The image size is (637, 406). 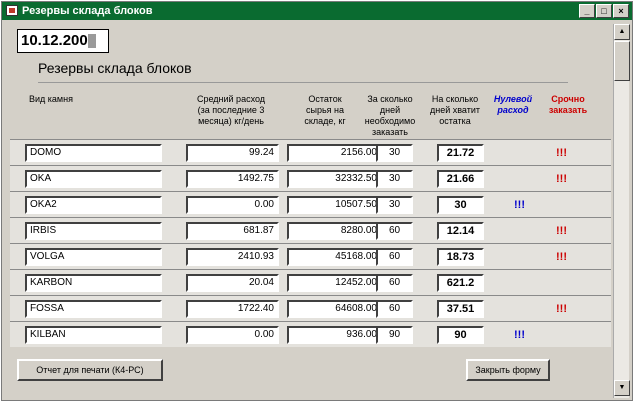 What do you see at coordinates (334, 335) in the screenshot?
I see `stock-field: 936.00` at bounding box center [334, 335].